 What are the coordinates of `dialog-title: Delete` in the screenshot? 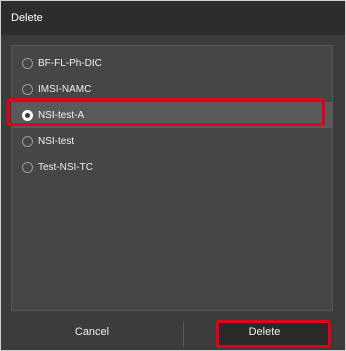 It's located at (173, 18).